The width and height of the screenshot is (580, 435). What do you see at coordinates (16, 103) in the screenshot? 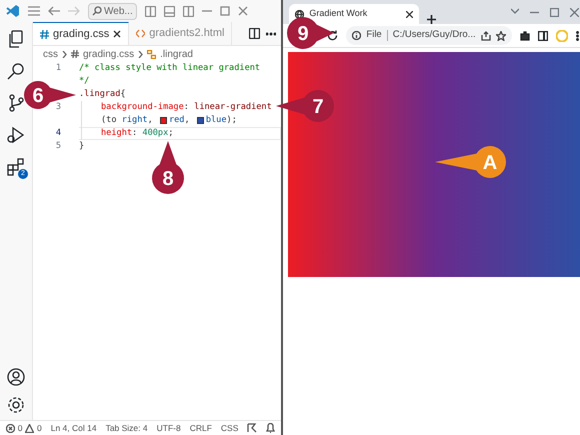
I see `source-control-icon` at bounding box center [16, 103].